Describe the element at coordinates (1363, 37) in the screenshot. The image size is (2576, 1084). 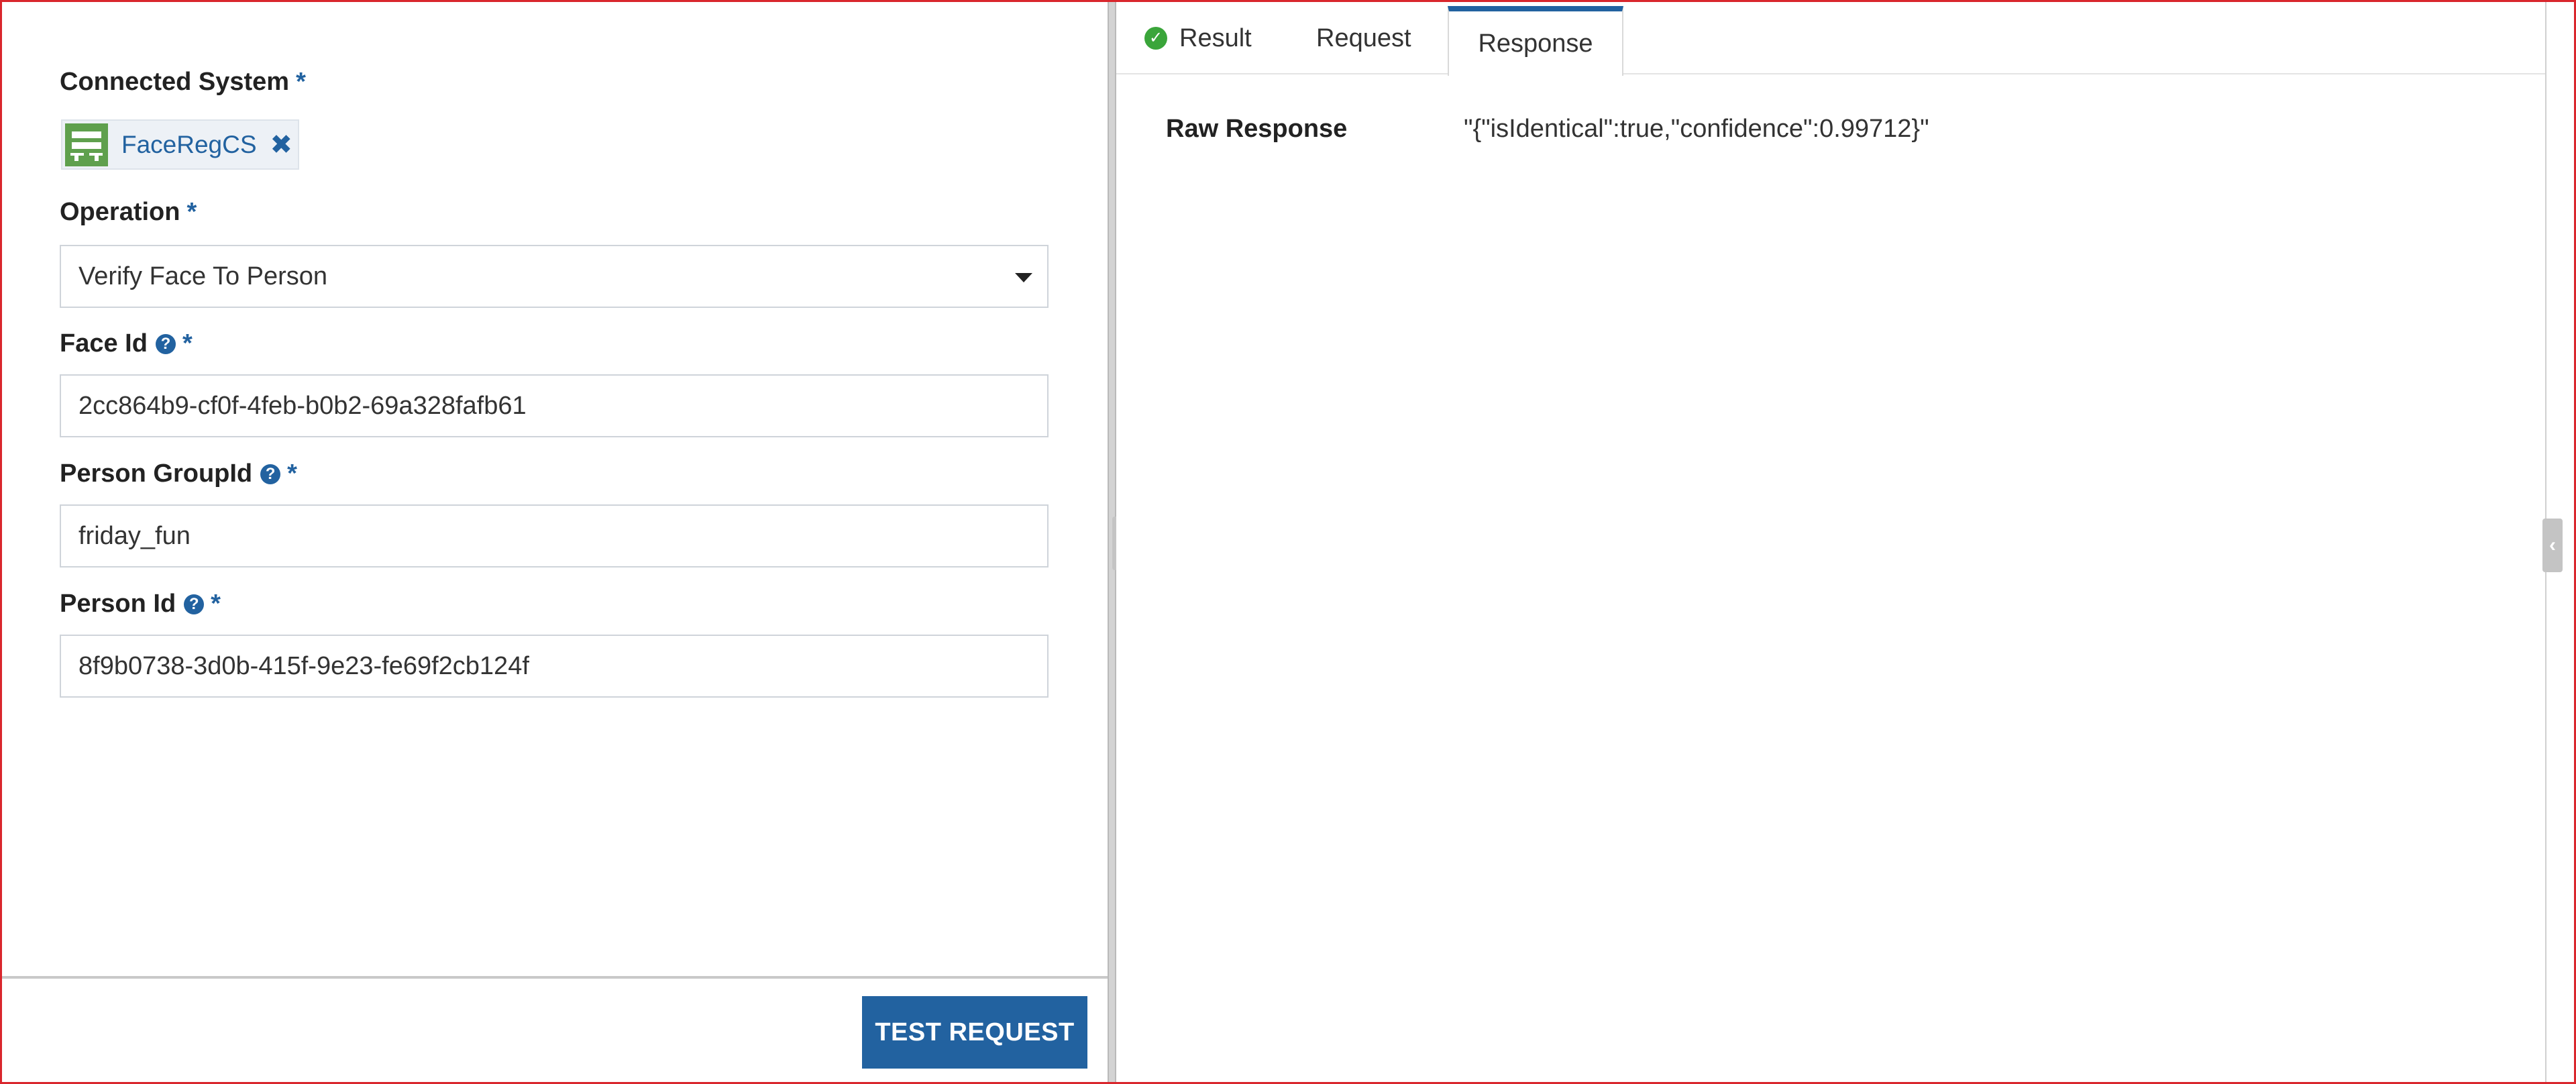
I see `tab-request-label: Request` at that location.